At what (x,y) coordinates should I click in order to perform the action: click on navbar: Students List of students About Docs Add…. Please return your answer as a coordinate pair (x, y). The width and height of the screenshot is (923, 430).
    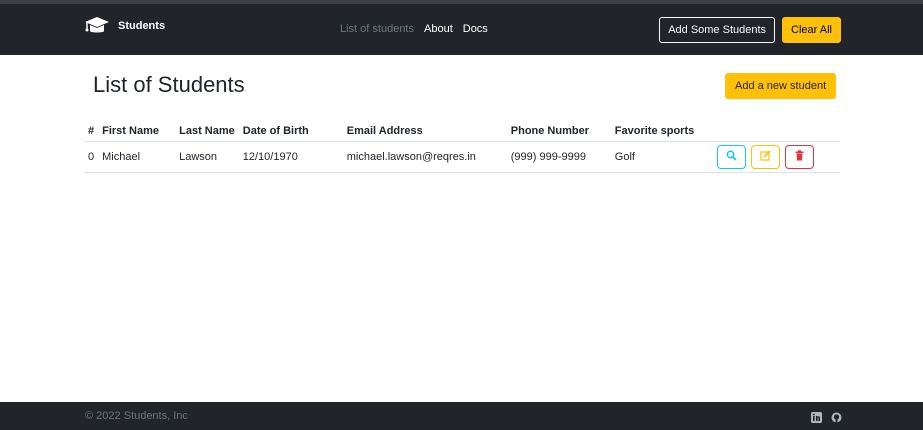
    Looking at the image, I should click on (461, 29).